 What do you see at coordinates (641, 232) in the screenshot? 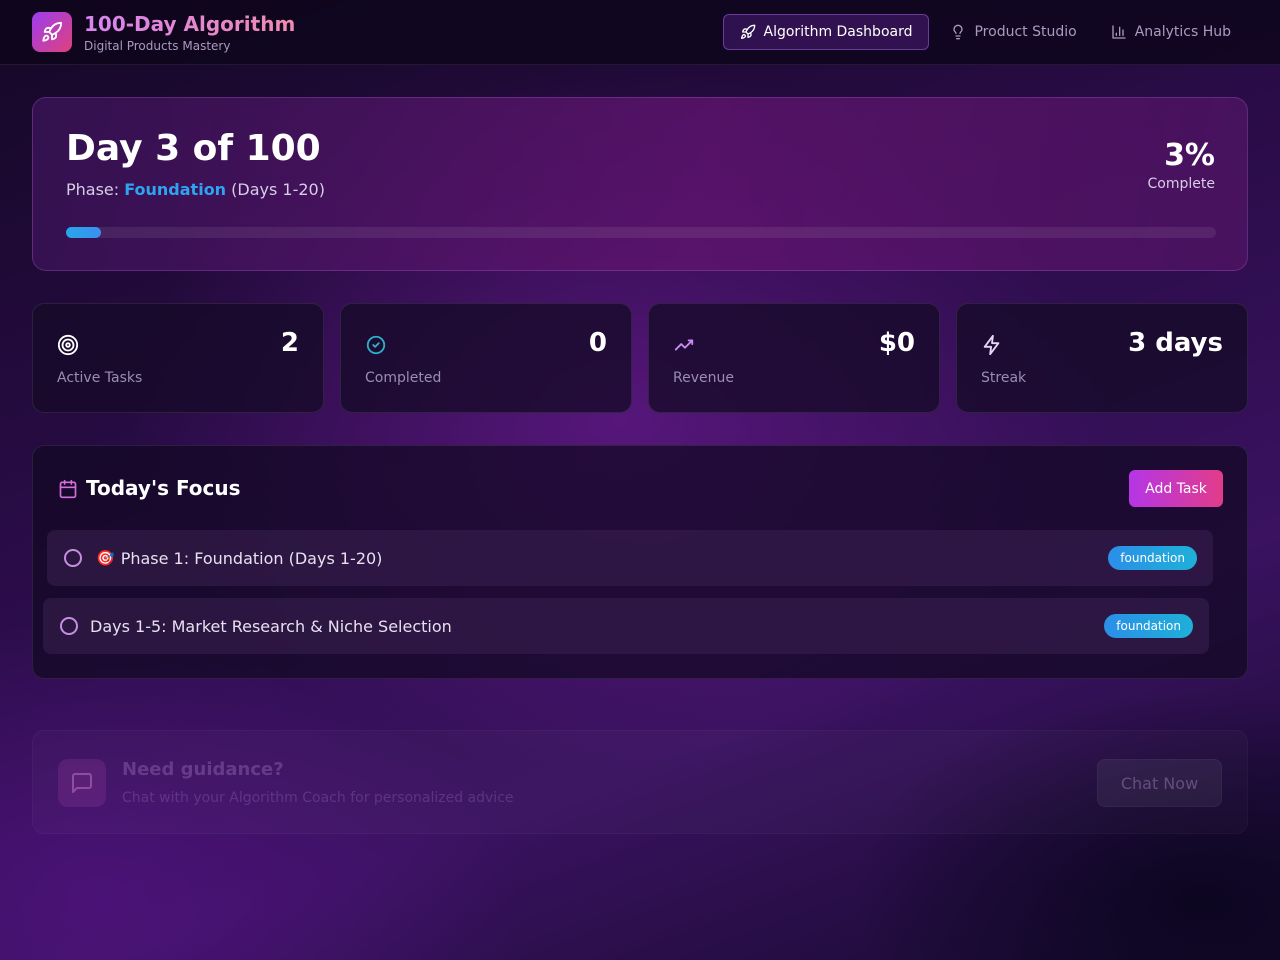
I see `progress-bar` at bounding box center [641, 232].